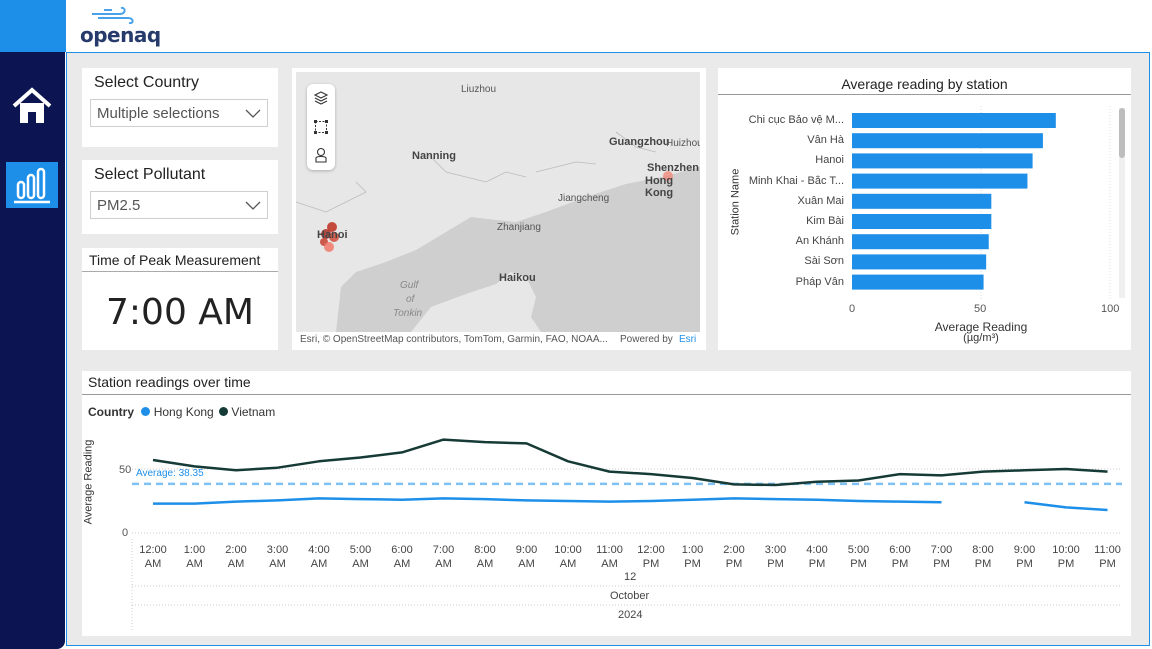 This screenshot has width=1152, height=649. I want to click on line-xtick: 5:00 AM, so click(360, 557).